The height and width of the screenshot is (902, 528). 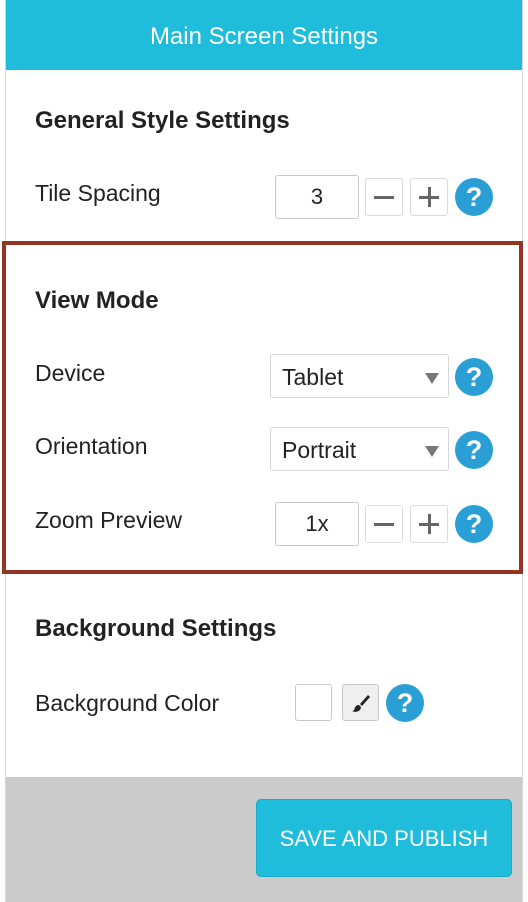 I want to click on footer-bar: SAVE AND PUBLISH, so click(x=264, y=839).